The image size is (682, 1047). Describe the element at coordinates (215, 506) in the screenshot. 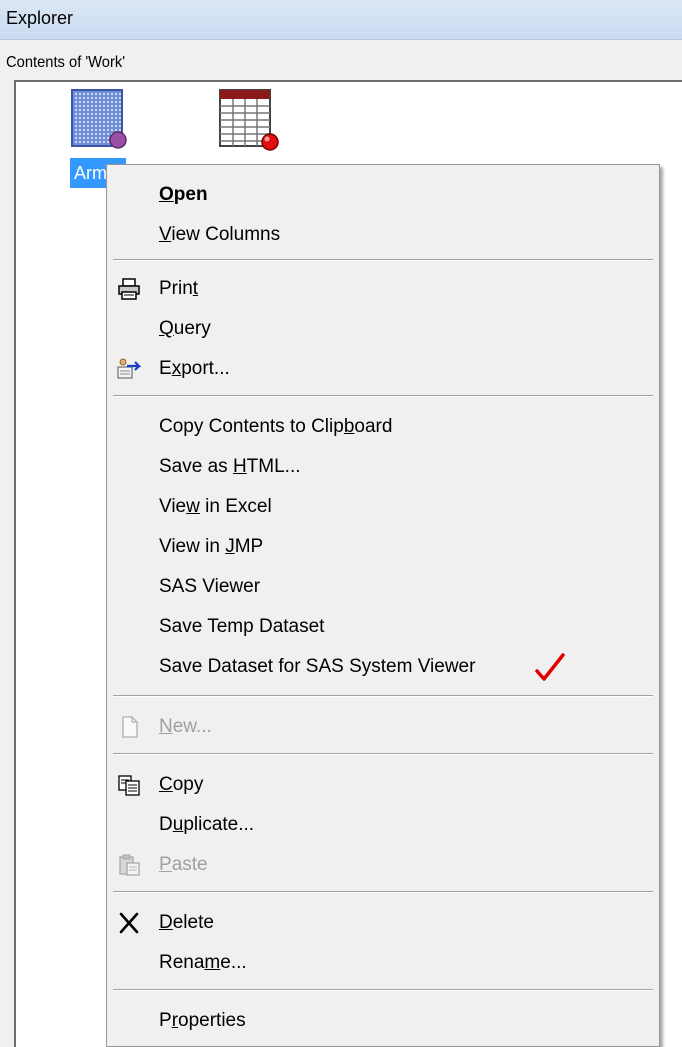

I see `menu-item-label: View in Excel` at that location.